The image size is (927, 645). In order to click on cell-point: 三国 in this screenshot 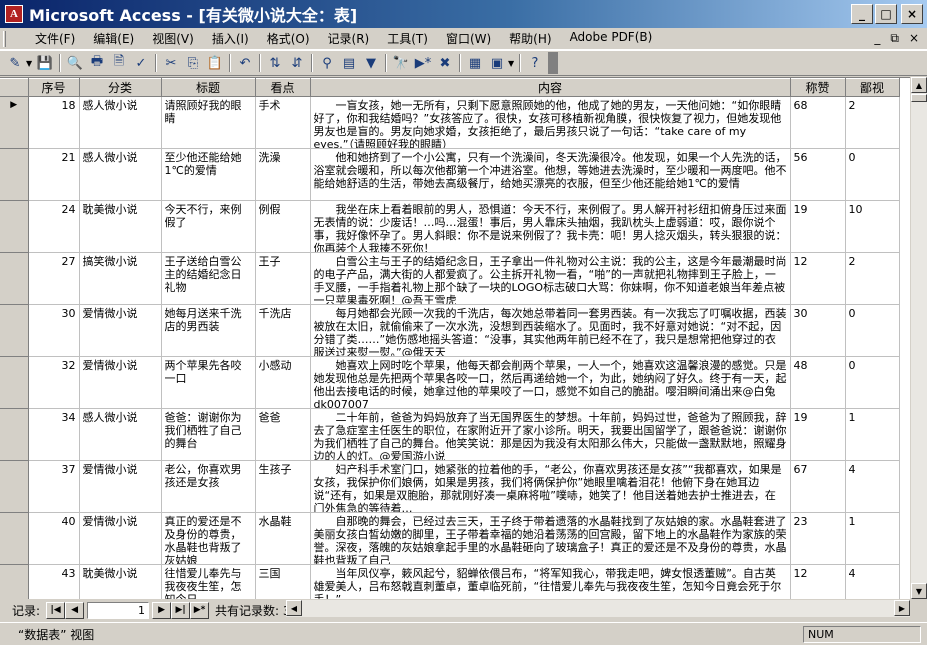, I will do `click(283, 581)`.